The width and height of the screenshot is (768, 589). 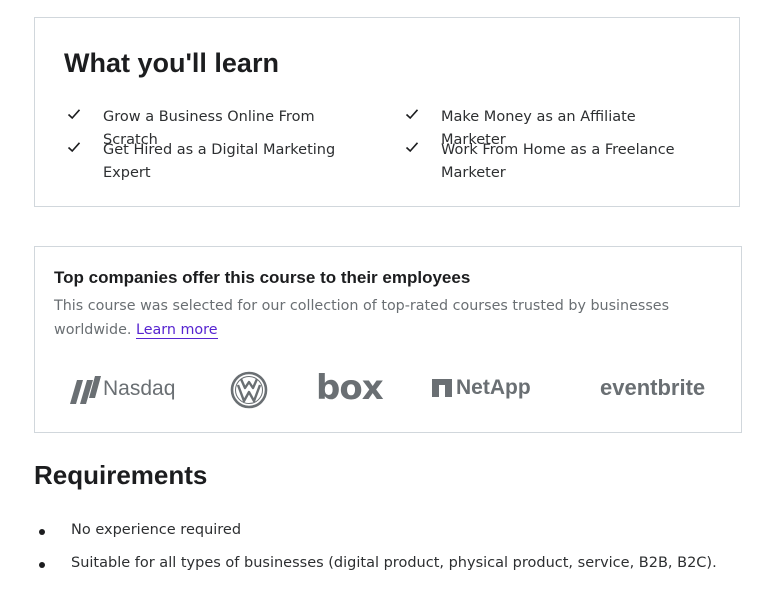 I want to click on requirements-title: Requirements, so click(x=121, y=475).